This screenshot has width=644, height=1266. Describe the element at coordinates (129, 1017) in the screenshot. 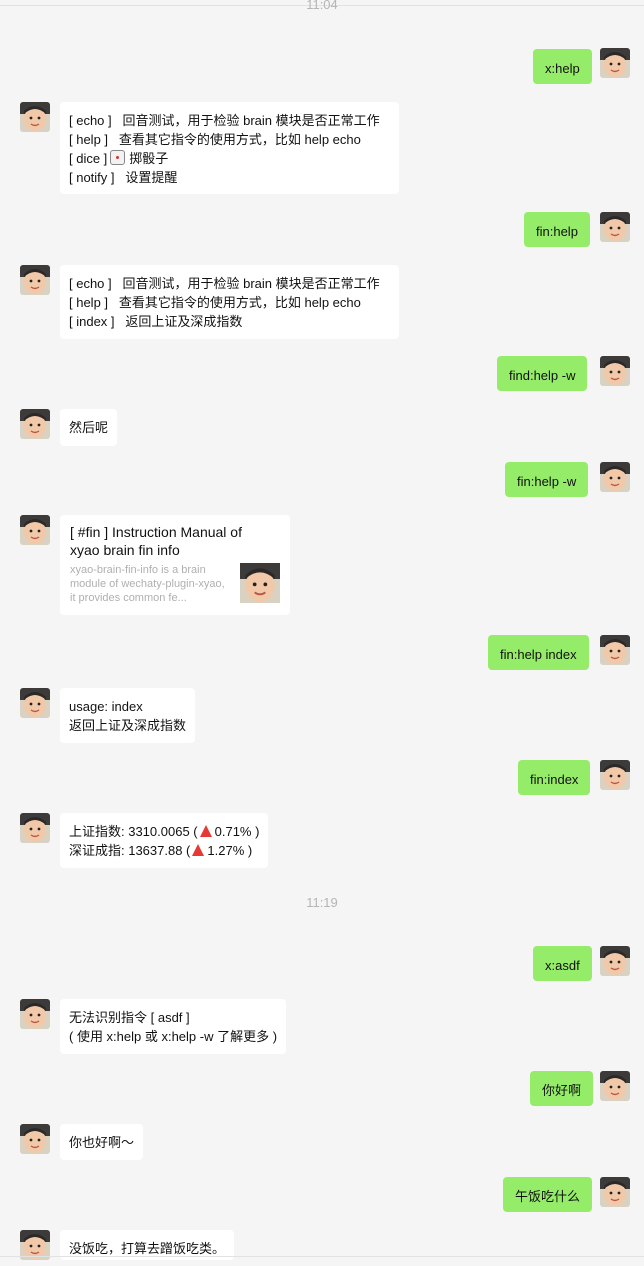

I see `message-text: 无法识别指令 [ asdf ]` at that location.